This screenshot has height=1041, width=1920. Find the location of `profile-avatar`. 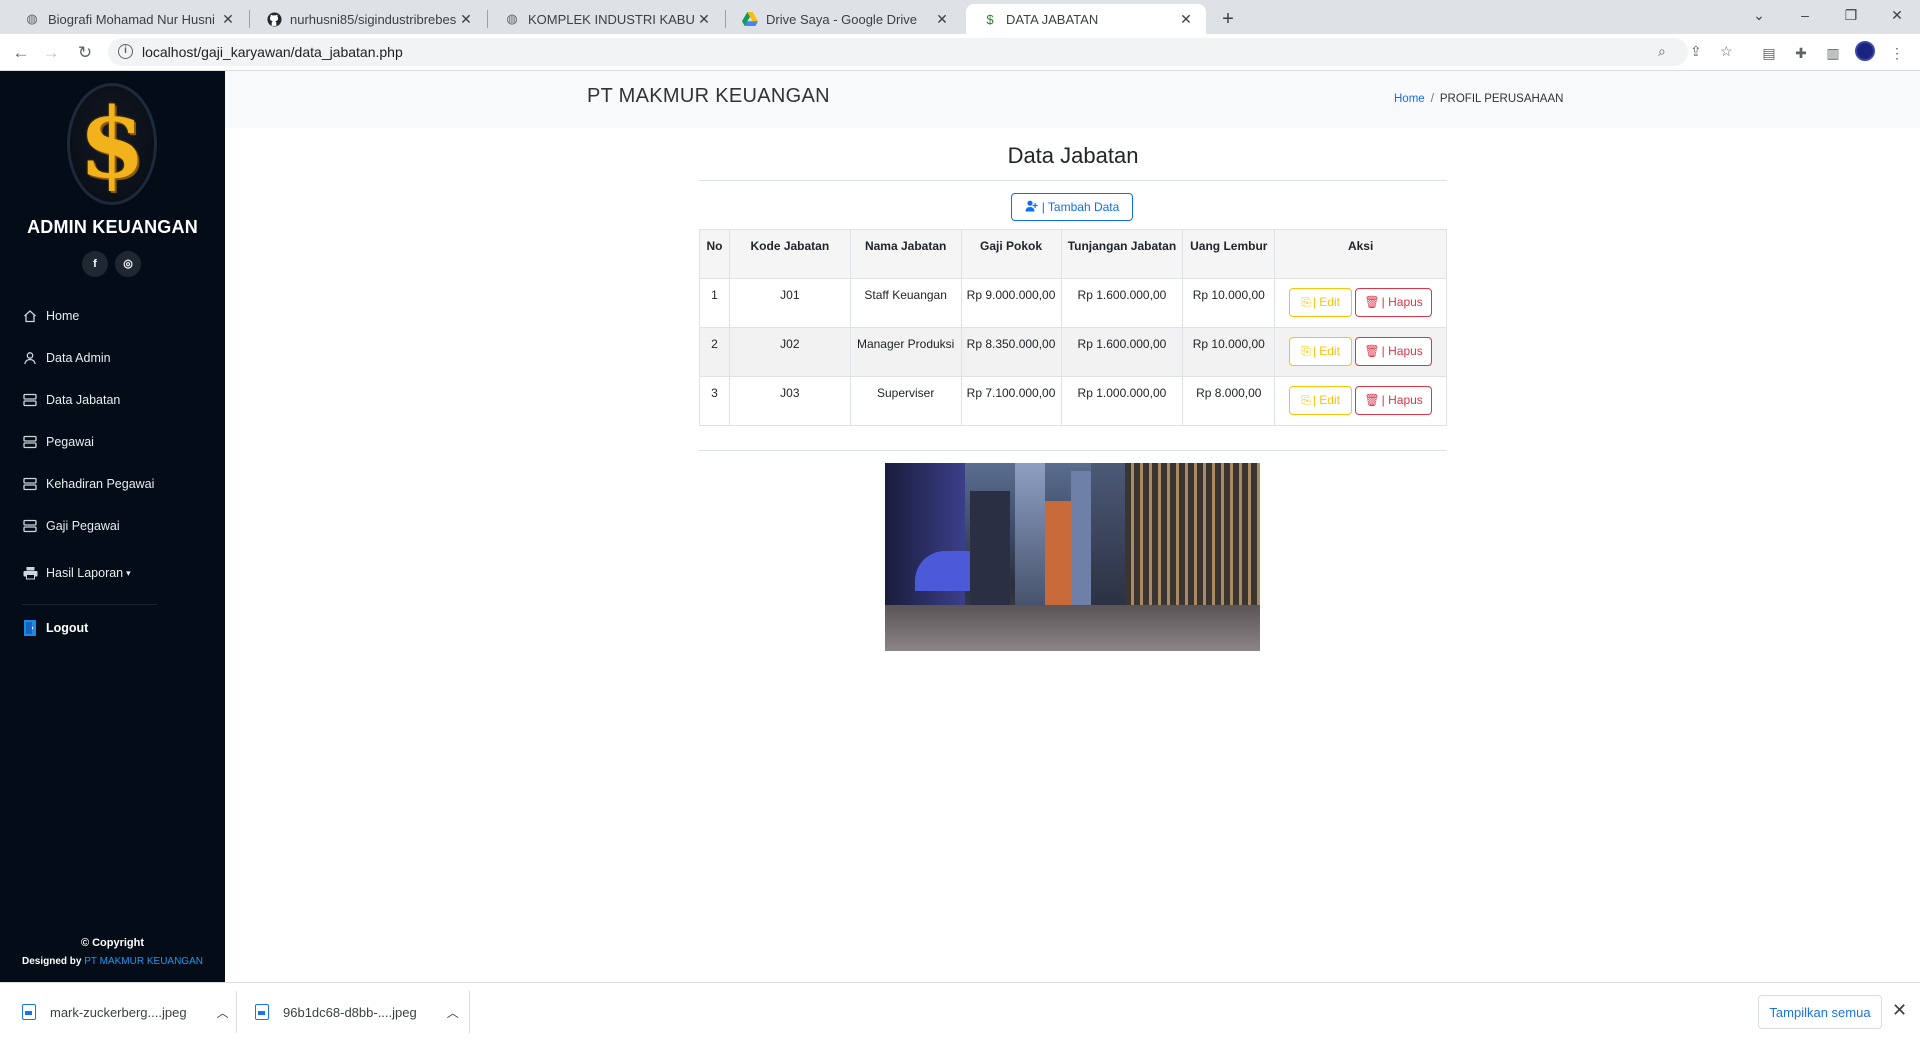

profile-avatar is located at coordinates (1865, 51).